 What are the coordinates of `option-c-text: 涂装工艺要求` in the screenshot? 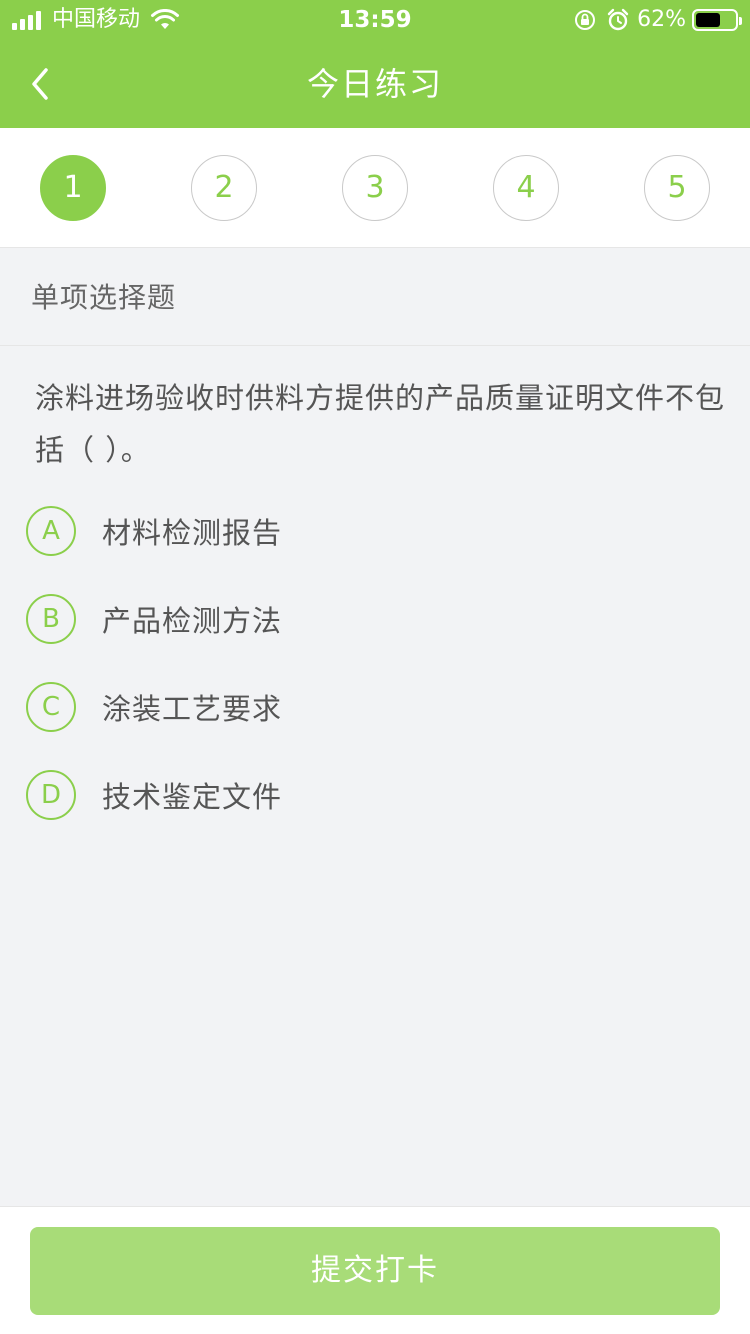 It's located at (192, 709).